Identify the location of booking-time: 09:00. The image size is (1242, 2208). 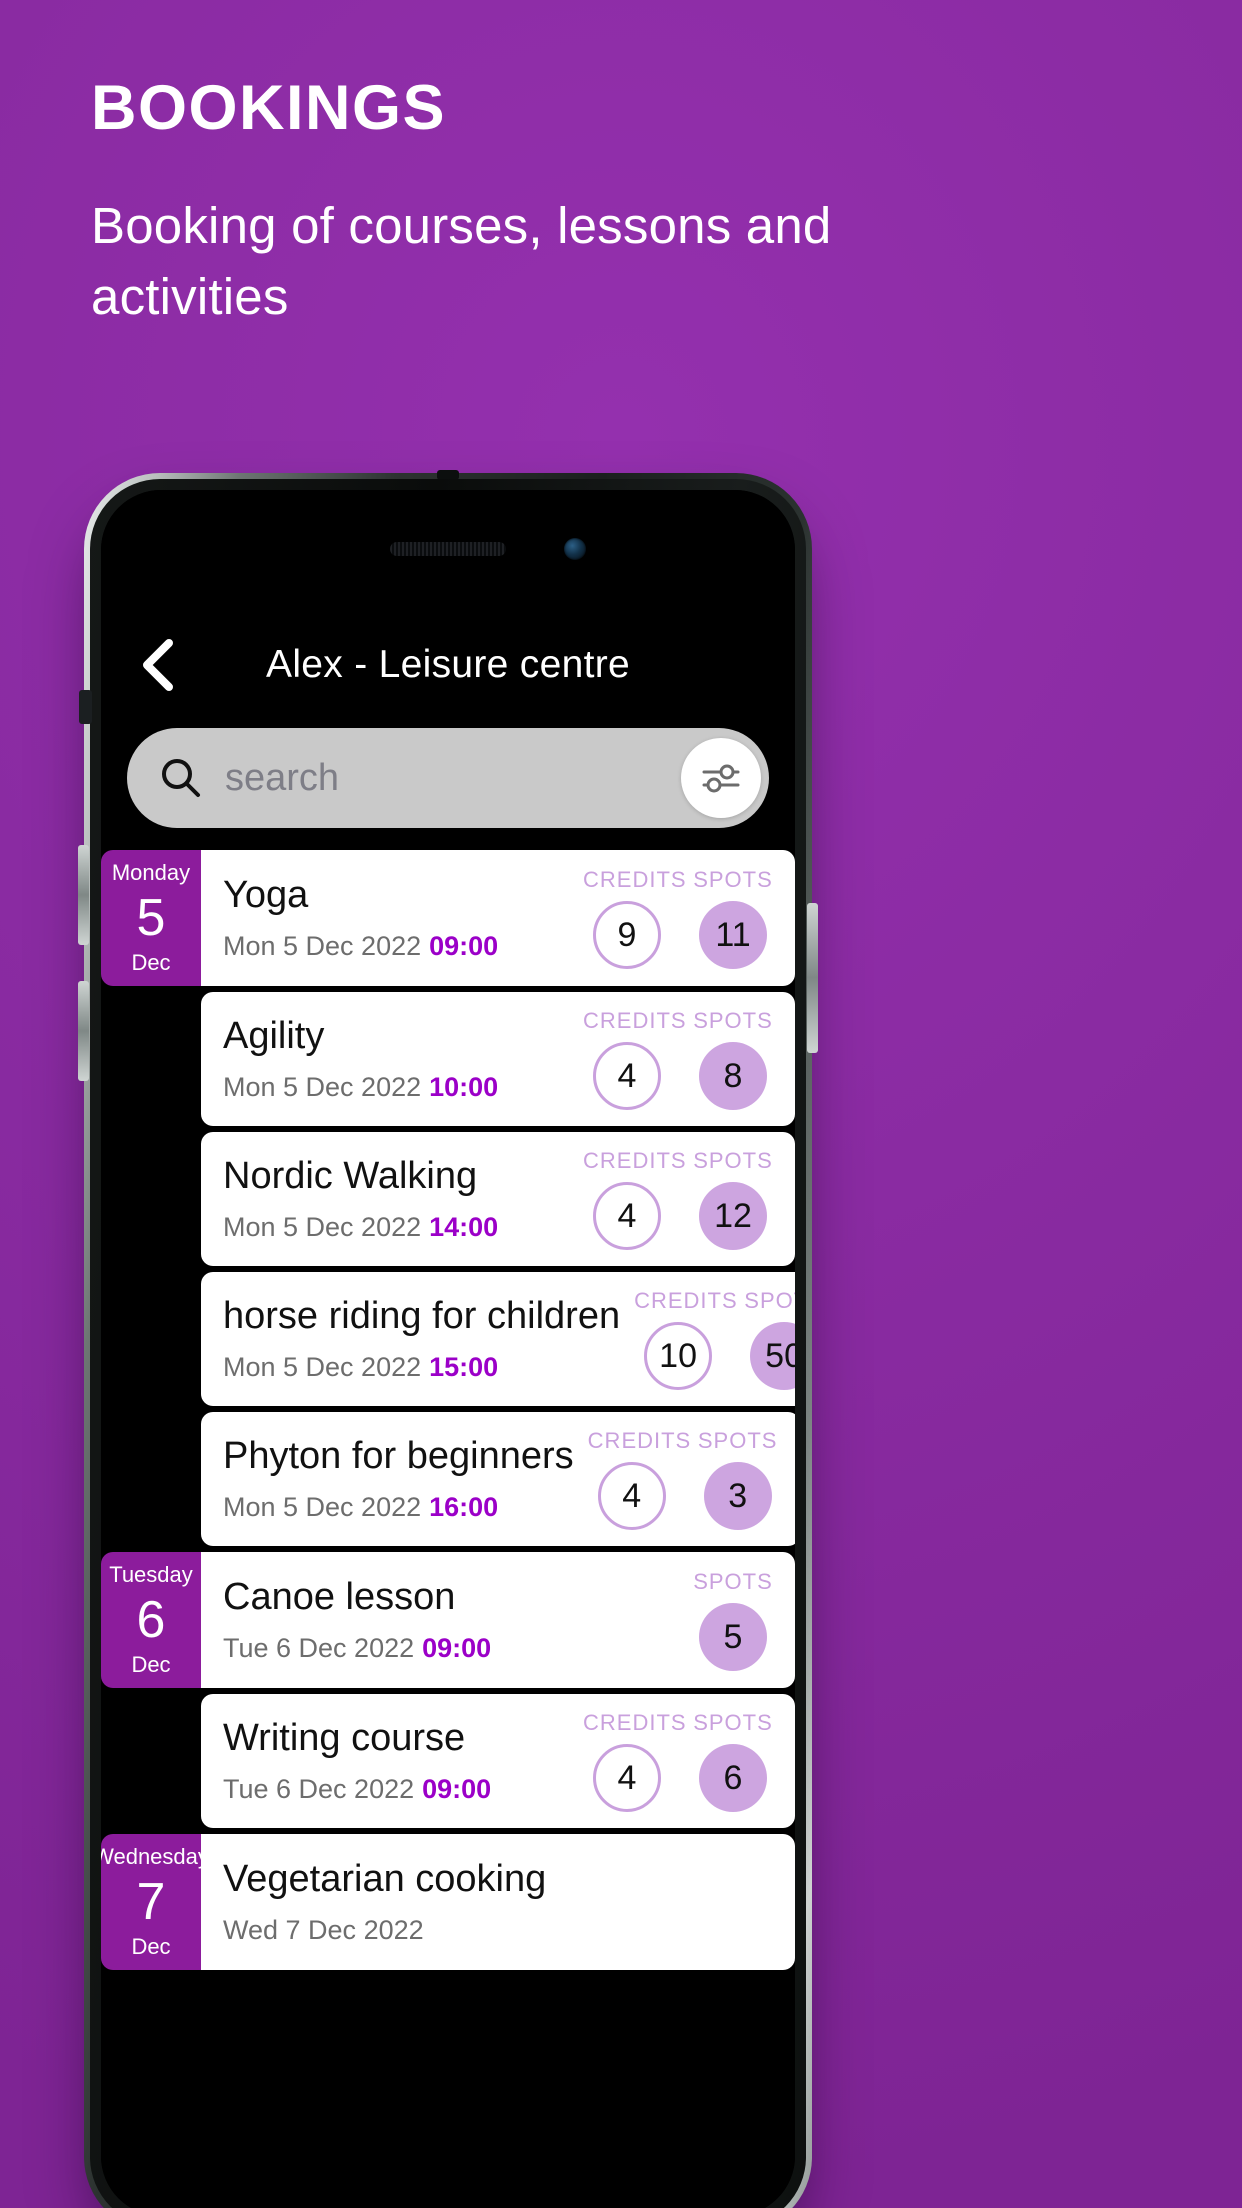
(464, 946).